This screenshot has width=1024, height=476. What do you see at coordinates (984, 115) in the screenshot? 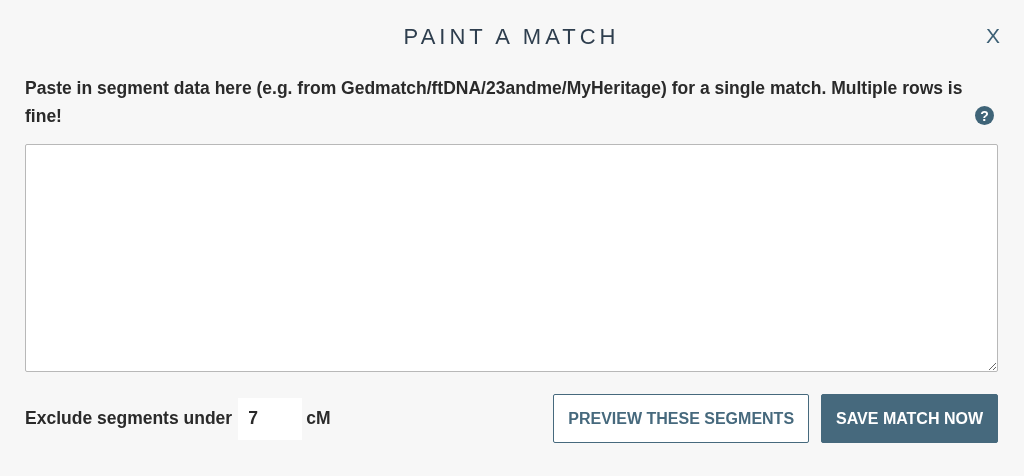
I see `help-icon: ?` at bounding box center [984, 115].